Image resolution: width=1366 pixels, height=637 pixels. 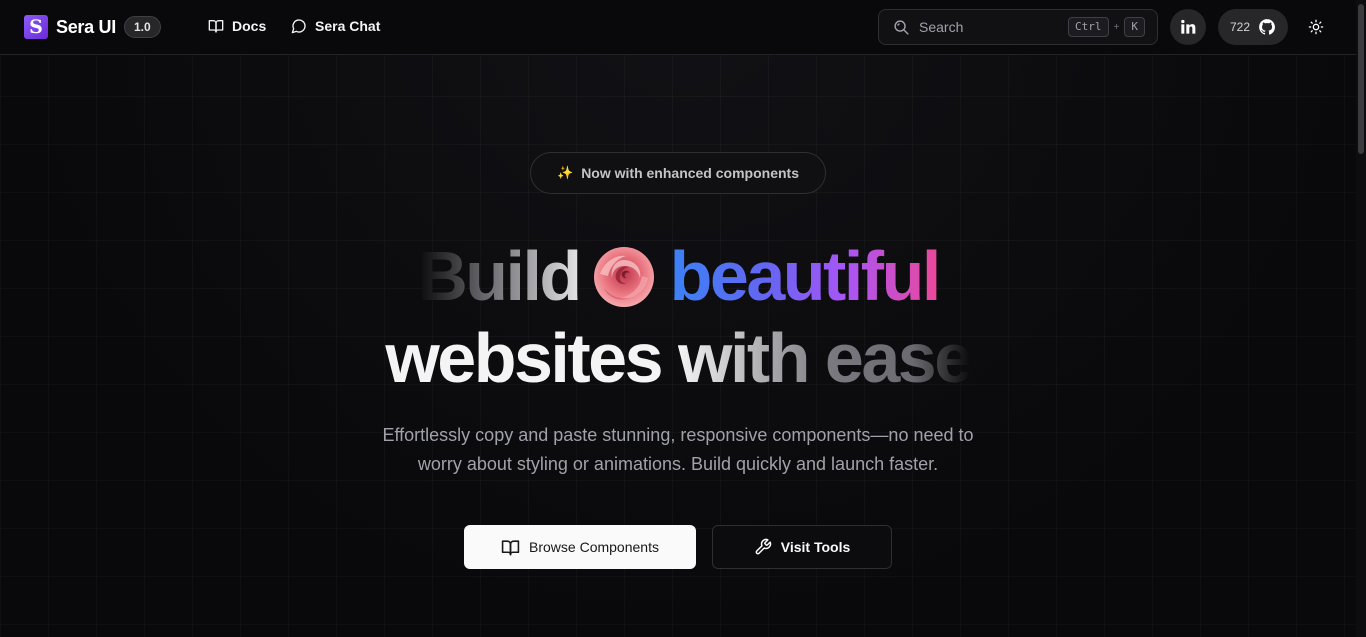 I want to click on linkedin-button, so click(x=1188, y=27).